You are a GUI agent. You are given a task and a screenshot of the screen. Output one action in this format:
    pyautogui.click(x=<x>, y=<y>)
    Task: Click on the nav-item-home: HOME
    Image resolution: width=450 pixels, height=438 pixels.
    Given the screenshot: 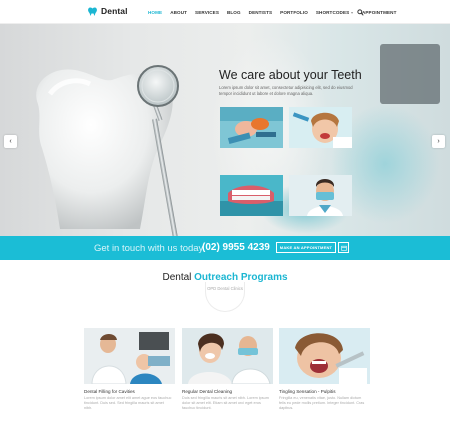 What is the action you would take?
    pyautogui.click(x=155, y=12)
    